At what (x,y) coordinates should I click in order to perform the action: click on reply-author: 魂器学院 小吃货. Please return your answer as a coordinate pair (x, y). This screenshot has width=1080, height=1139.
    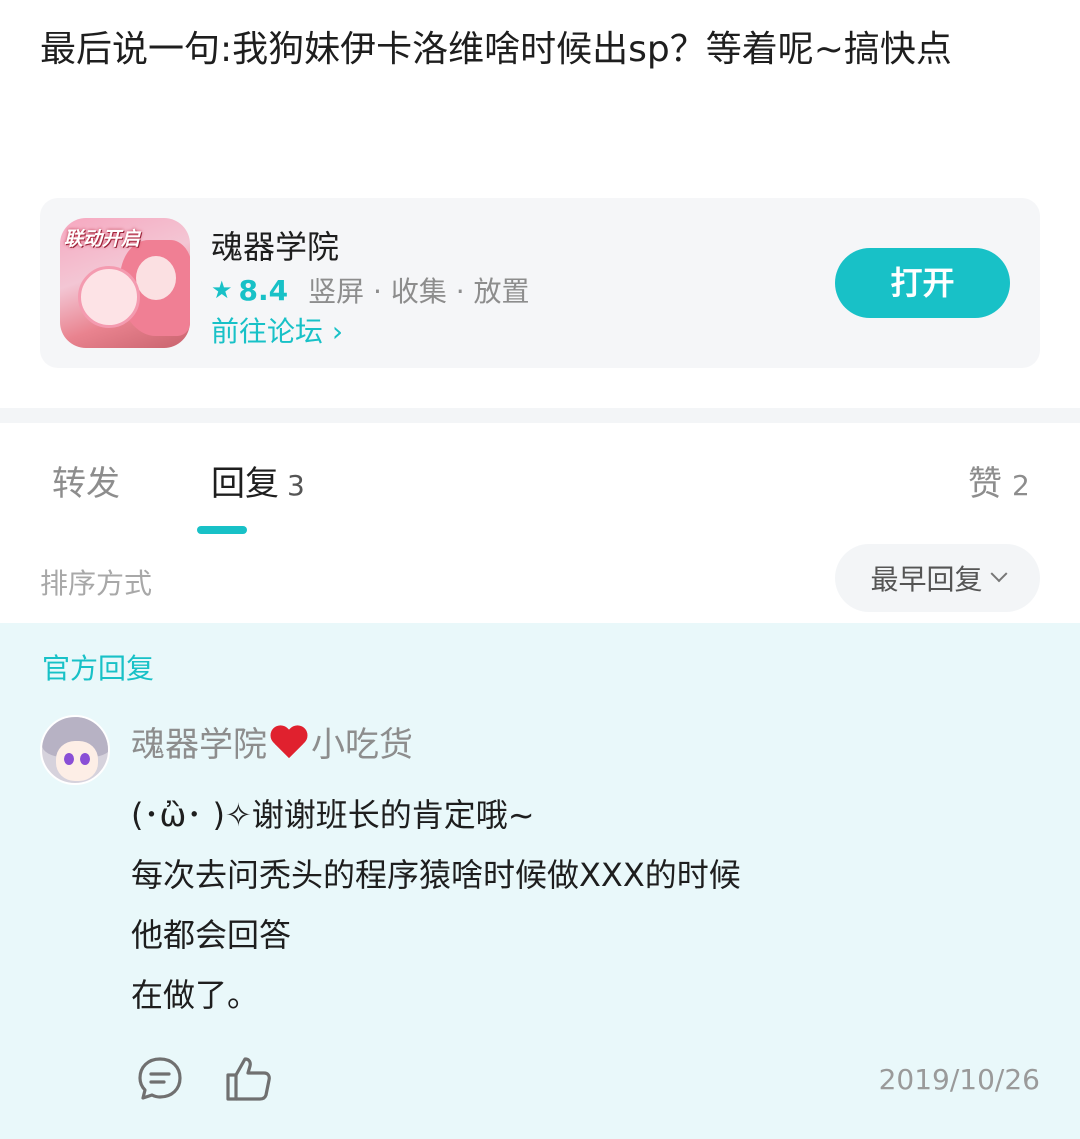
    Looking at the image, I should click on (272, 741).